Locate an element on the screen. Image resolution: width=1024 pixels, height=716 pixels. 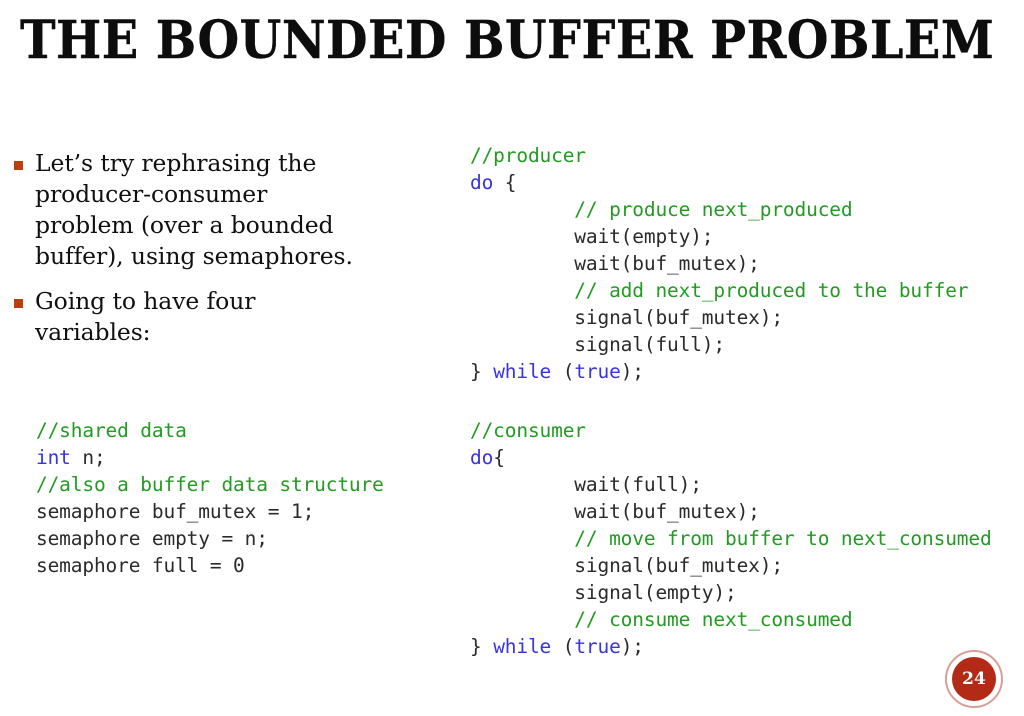
code-comment: // produce next_produced is located at coordinates (661, 209).